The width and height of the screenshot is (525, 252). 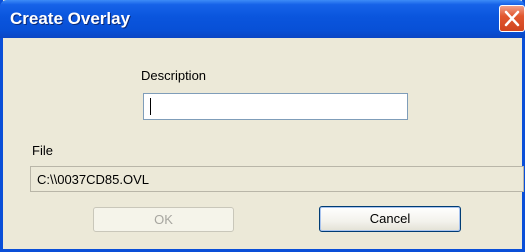 What do you see at coordinates (42, 150) in the screenshot?
I see `file-label: File` at bounding box center [42, 150].